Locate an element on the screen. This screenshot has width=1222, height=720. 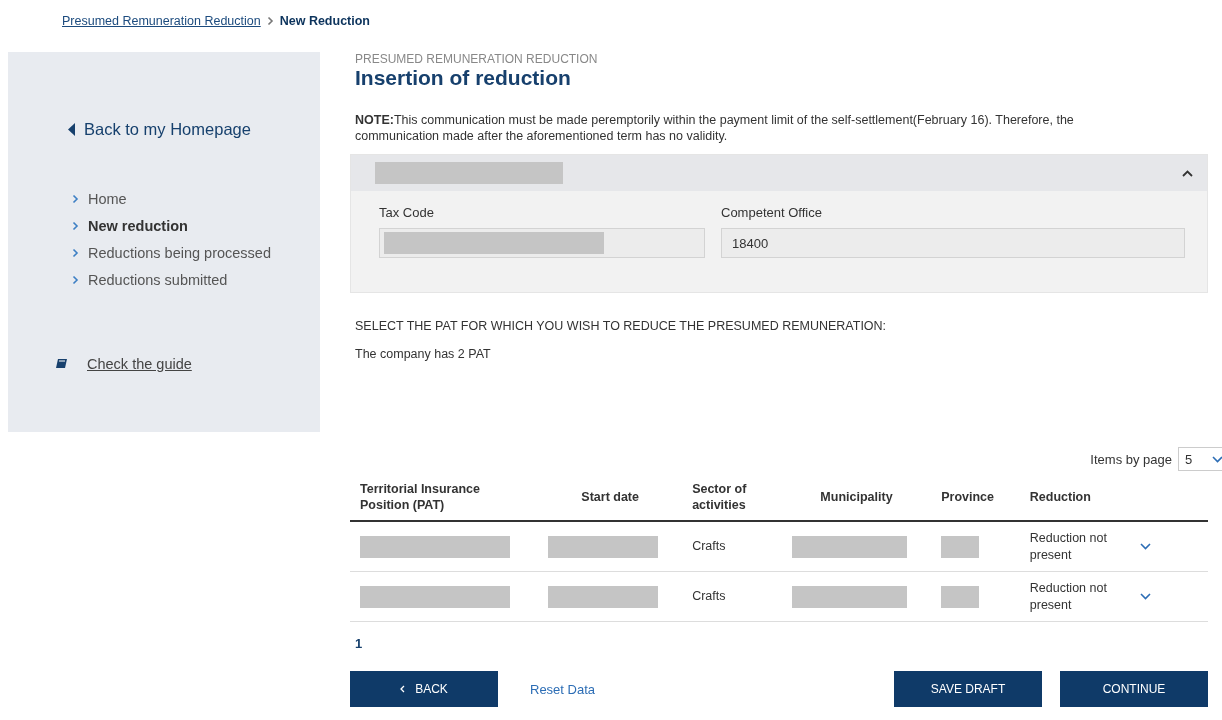
column-header: Reduction is located at coordinates (1075, 497).